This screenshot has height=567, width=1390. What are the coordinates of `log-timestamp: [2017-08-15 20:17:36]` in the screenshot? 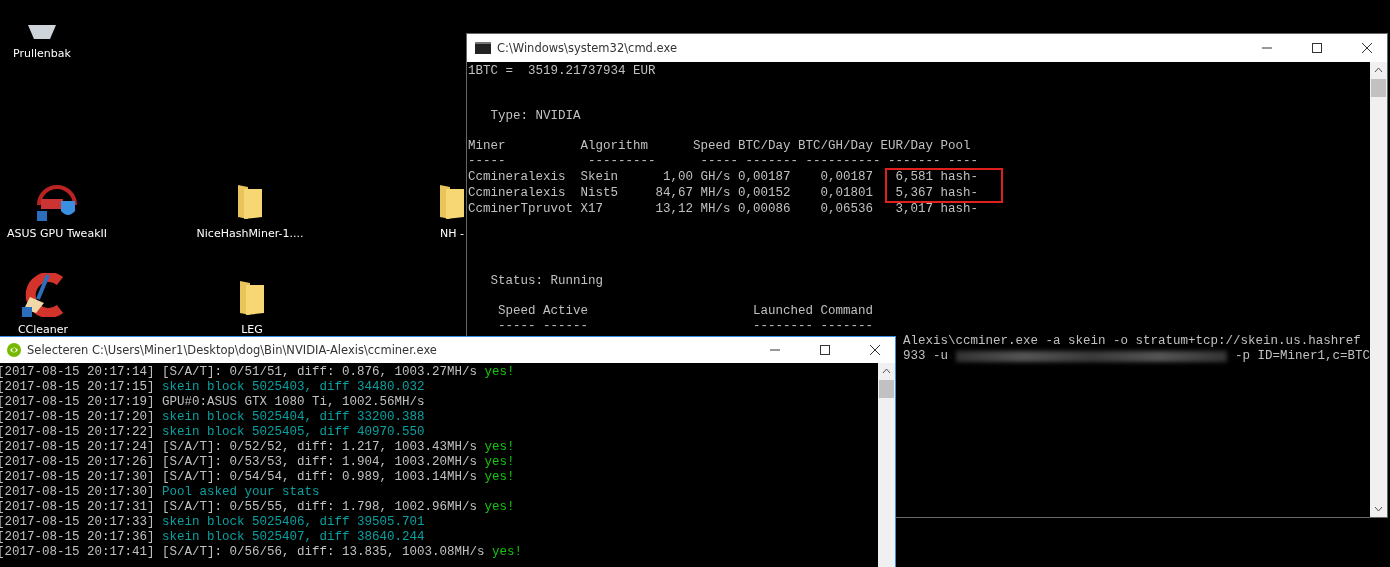 It's located at (77, 537).